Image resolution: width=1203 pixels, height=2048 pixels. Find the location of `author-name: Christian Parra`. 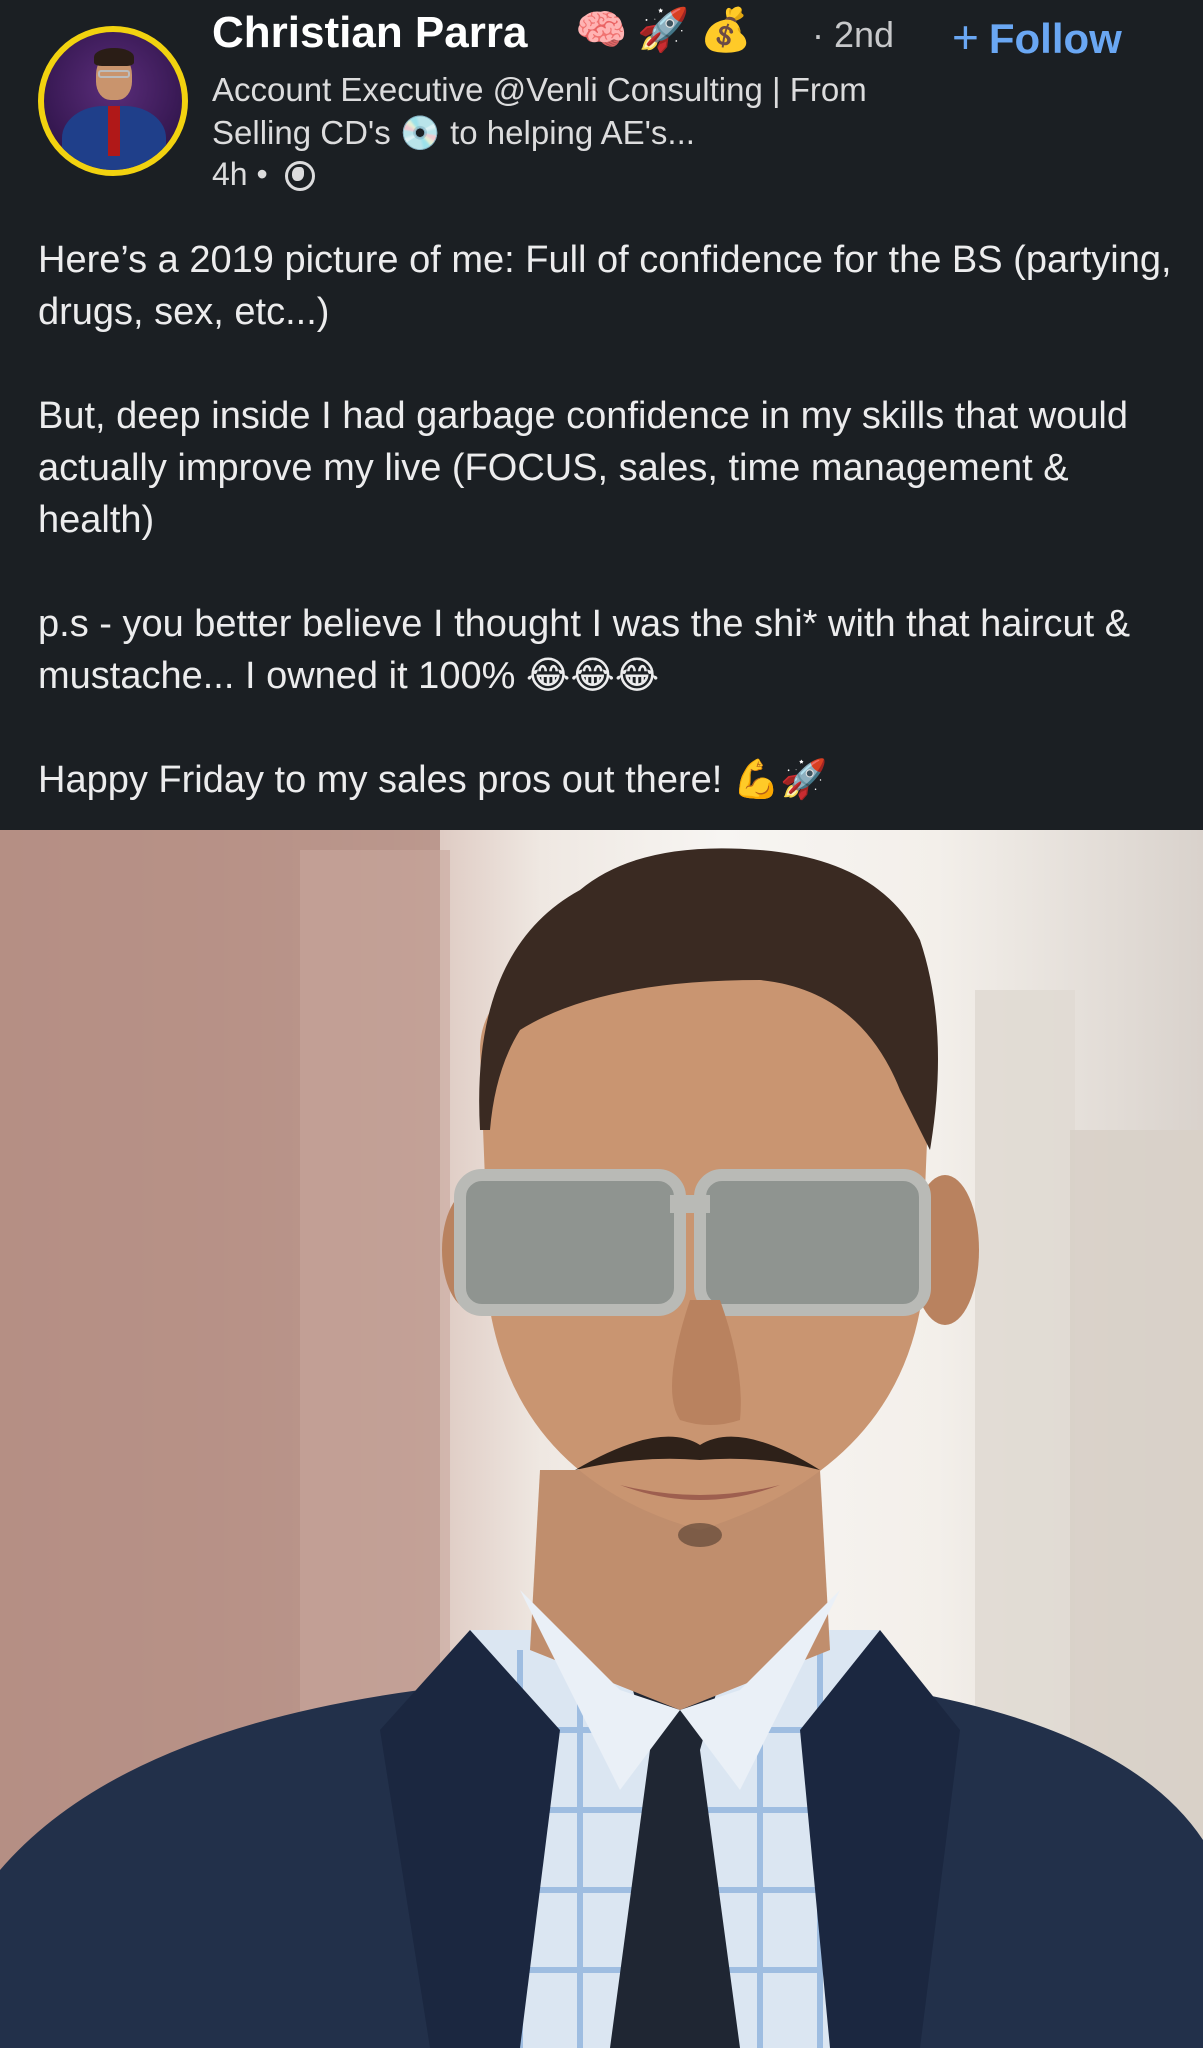

author-name: Christian Parra is located at coordinates (369, 33).